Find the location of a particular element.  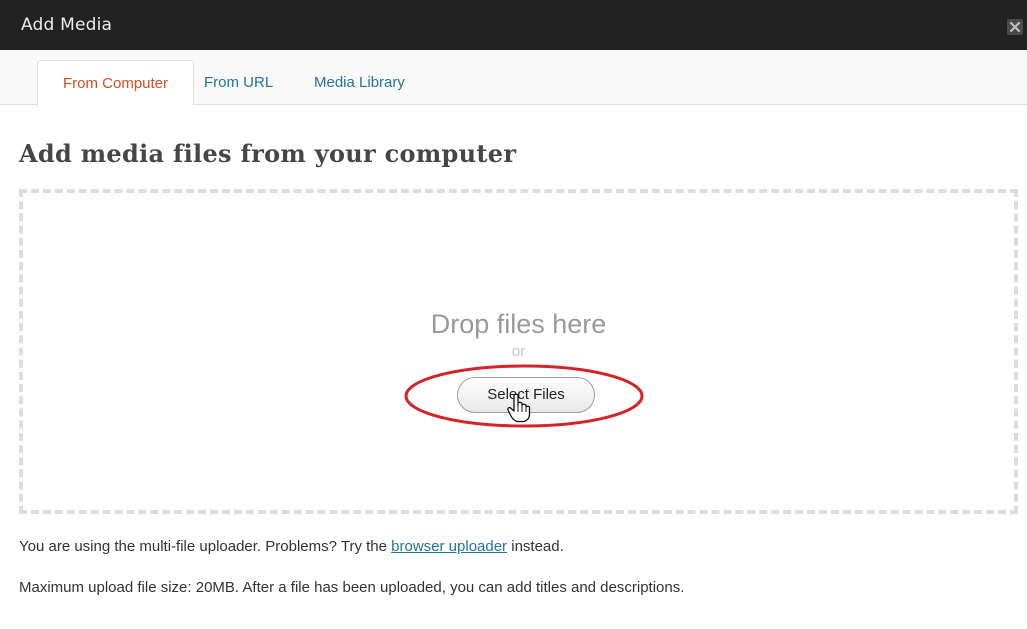

page-title: Add media files from your computer is located at coordinates (268, 153).